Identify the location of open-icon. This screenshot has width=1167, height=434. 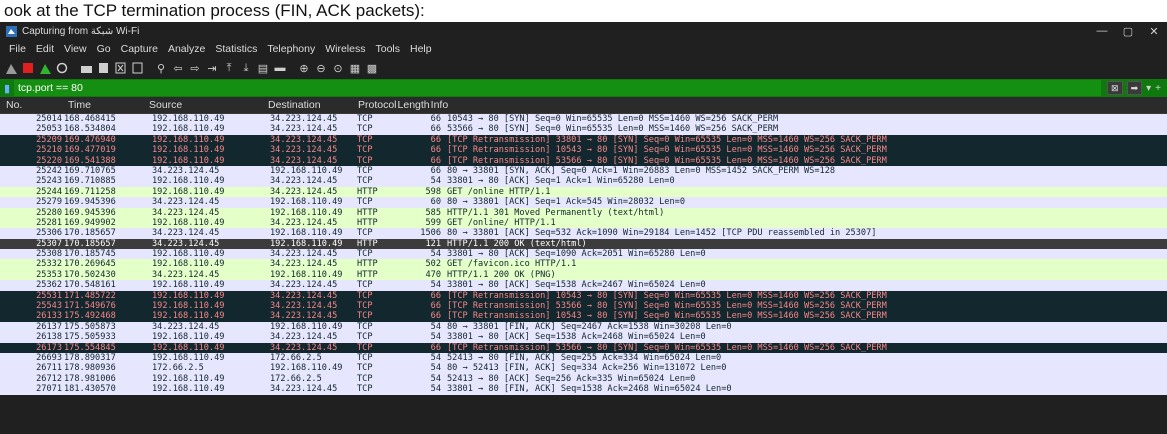
(86, 68).